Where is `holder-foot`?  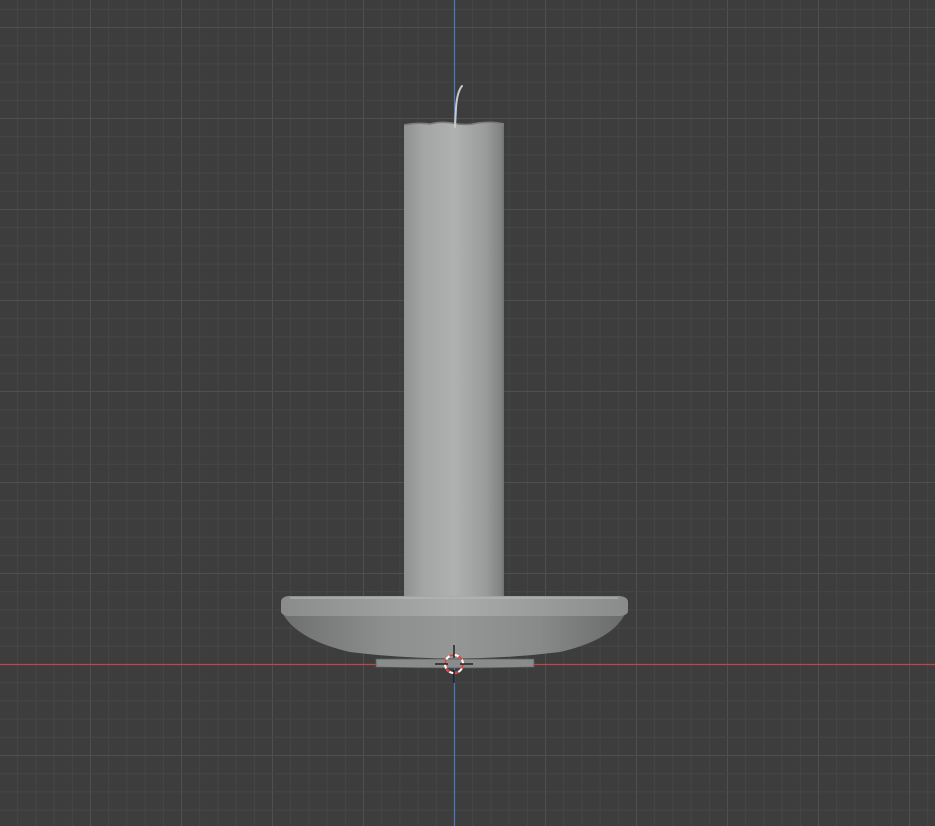 holder-foot is located at coordinates (455, 663).